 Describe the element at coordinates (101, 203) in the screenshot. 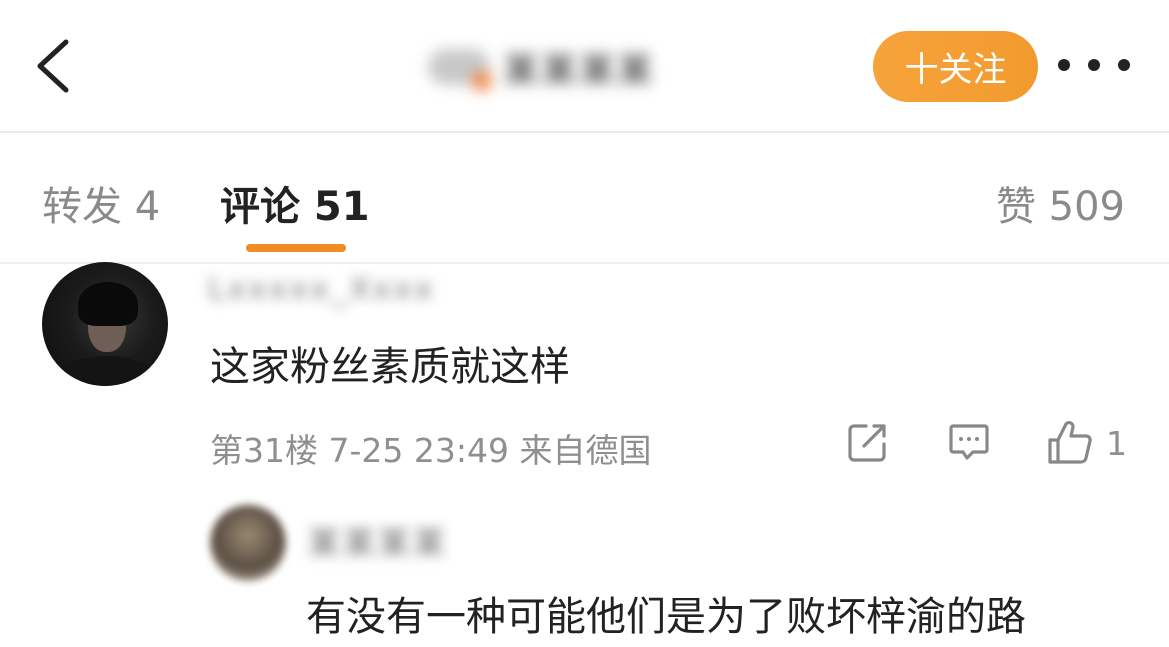

I see `tab-repost: 转发 4` at that location.